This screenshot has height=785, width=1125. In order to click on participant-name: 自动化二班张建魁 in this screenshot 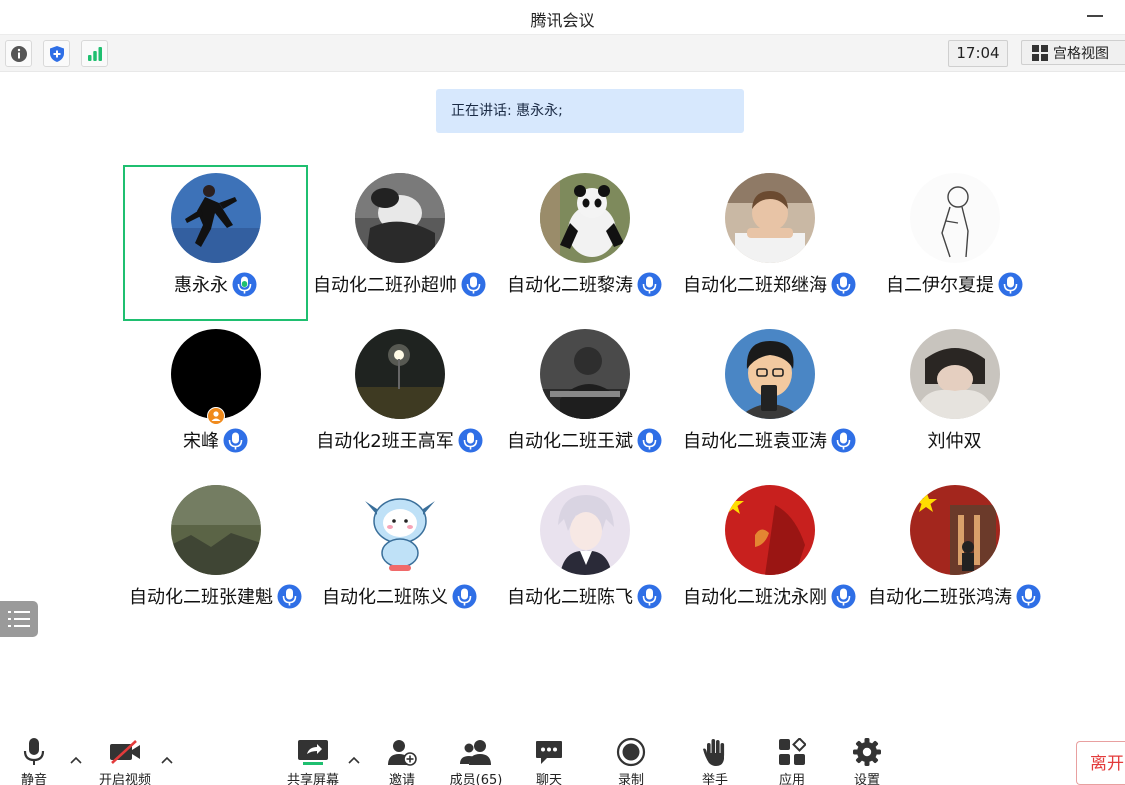, I will do `click(201, 597)`.